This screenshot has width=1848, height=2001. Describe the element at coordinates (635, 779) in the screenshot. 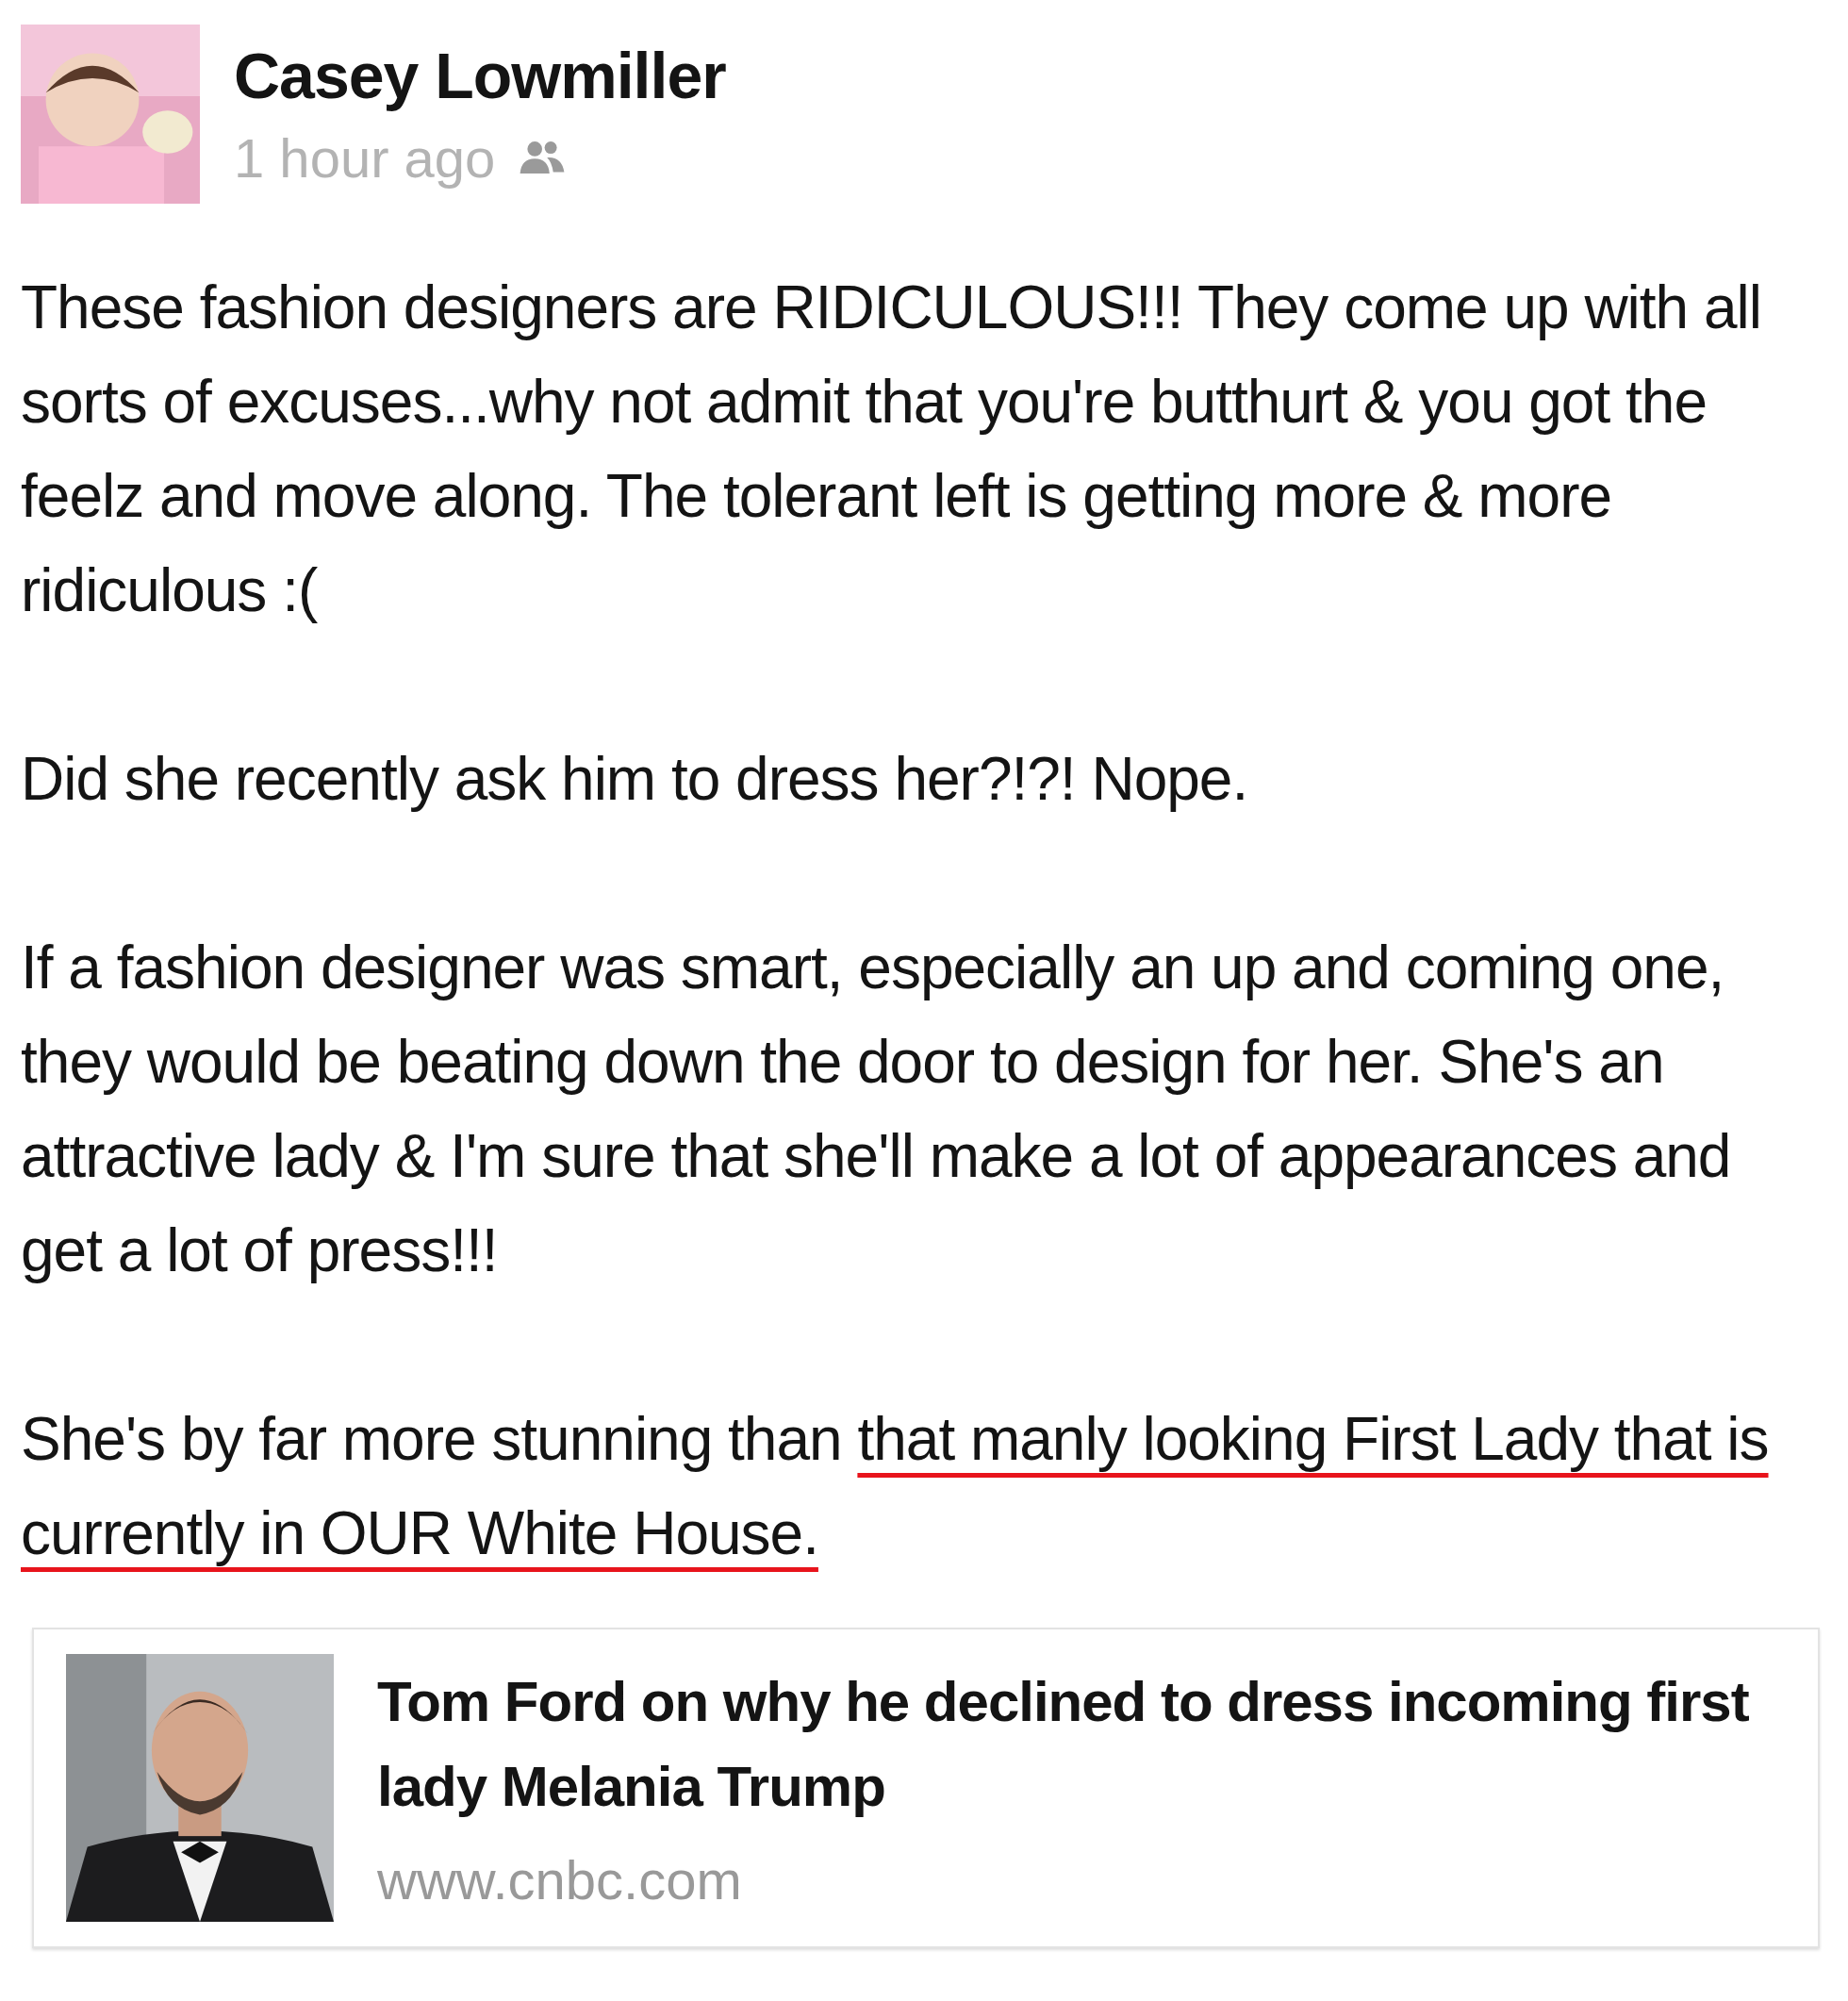

I see `post-paragraph: Did she recently ask him to dress her?!?! Nope.` at that location.